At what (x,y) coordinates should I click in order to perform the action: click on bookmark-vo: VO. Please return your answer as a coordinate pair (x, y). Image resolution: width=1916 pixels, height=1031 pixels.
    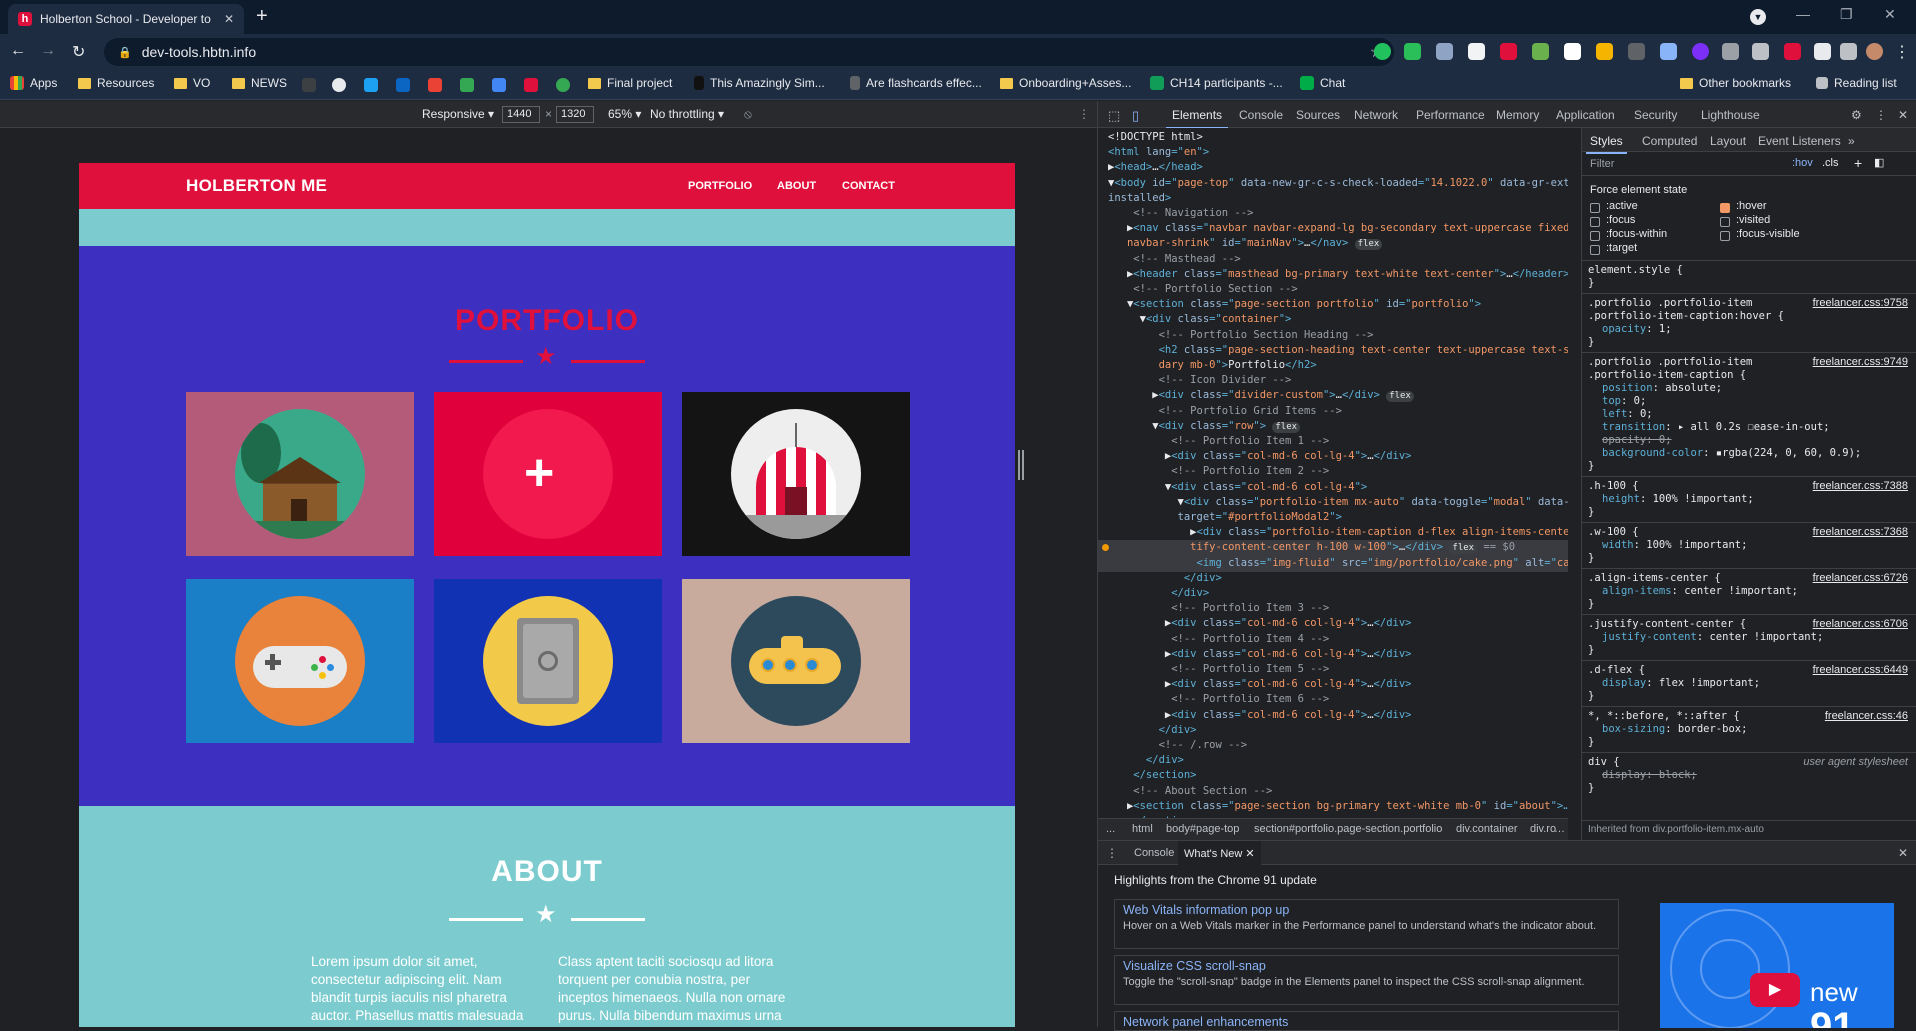
    Looking at the image, I should click on (192, 83).